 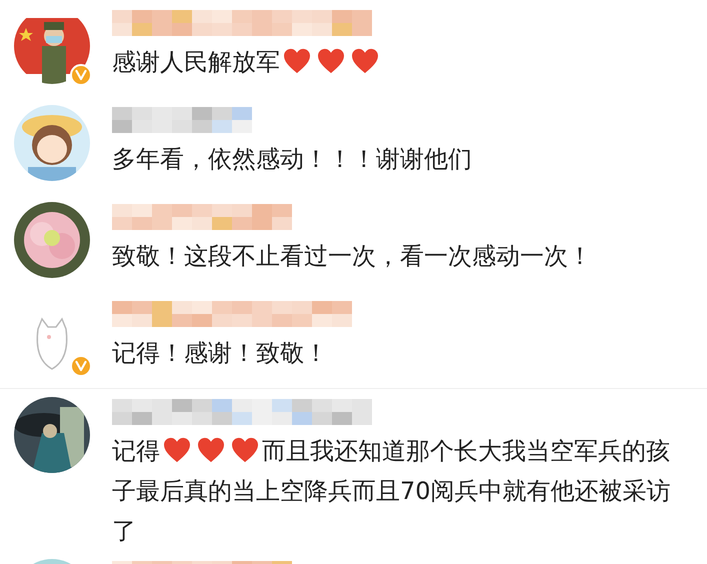 What do you see at coordinates (399, 62) in the screenshot?
I see `comment-text: 感谢人民解放军` at bounding box center [399, 62].